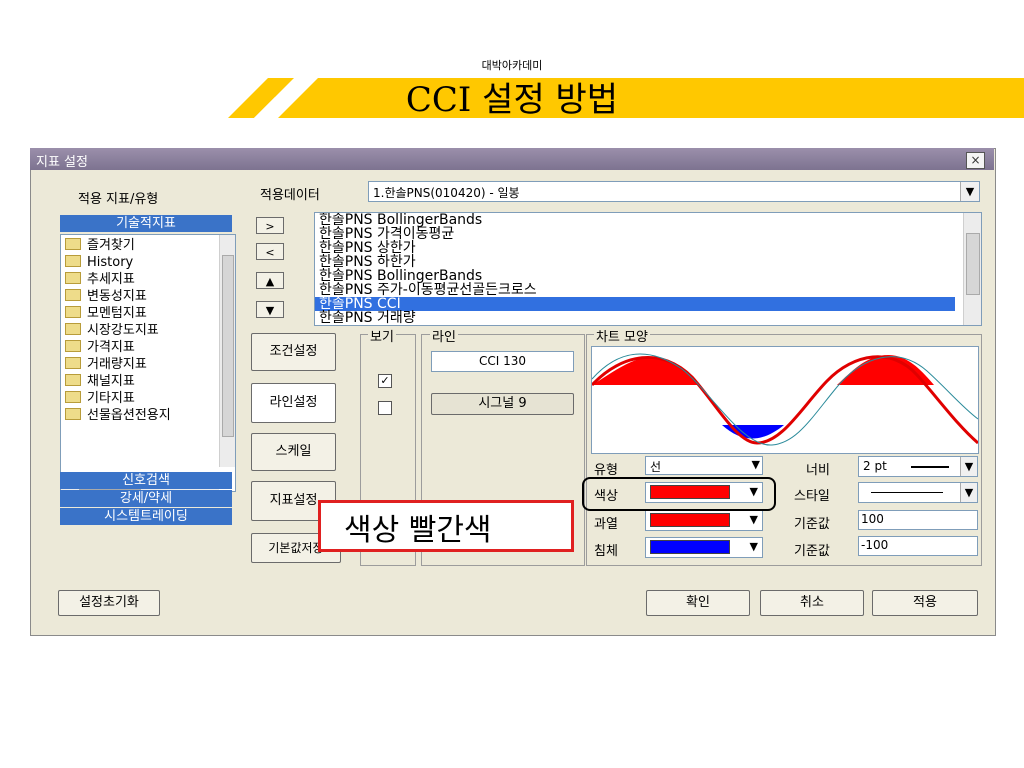 This screenshot has height=768, width=1024. I want to click on chart-preview-svg, so click(784, 399).